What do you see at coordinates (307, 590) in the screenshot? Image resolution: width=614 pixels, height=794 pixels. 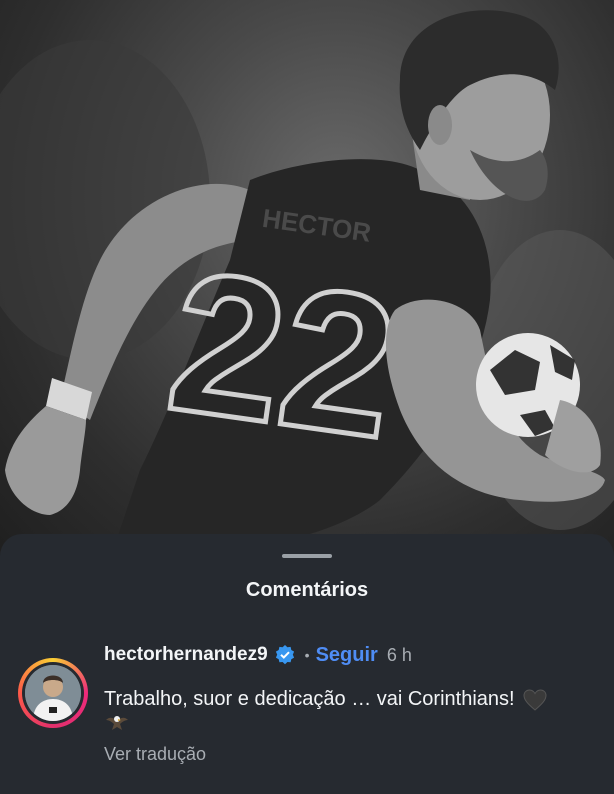 I see `sheet-title: Comentários` at bounding box center [307, 590].